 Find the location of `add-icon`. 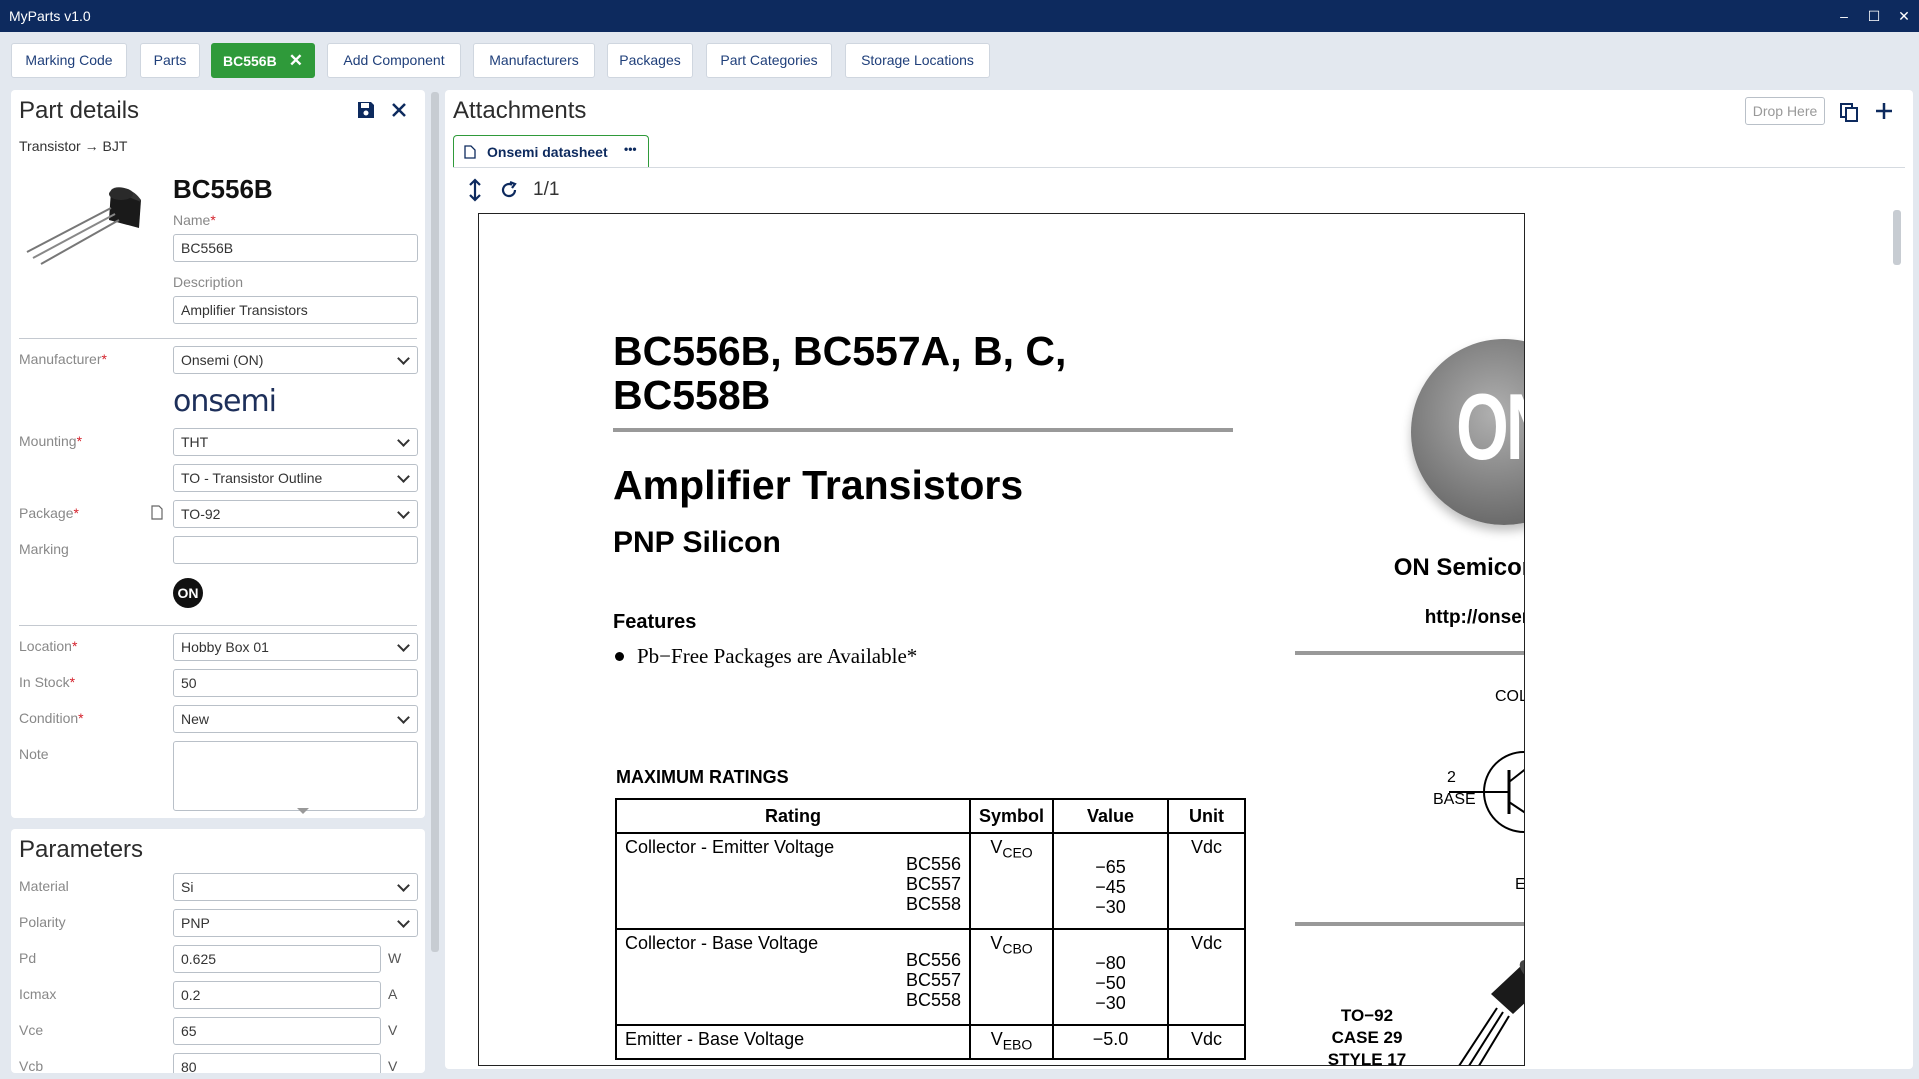

add-icon is located at coordinates (1884, 111).